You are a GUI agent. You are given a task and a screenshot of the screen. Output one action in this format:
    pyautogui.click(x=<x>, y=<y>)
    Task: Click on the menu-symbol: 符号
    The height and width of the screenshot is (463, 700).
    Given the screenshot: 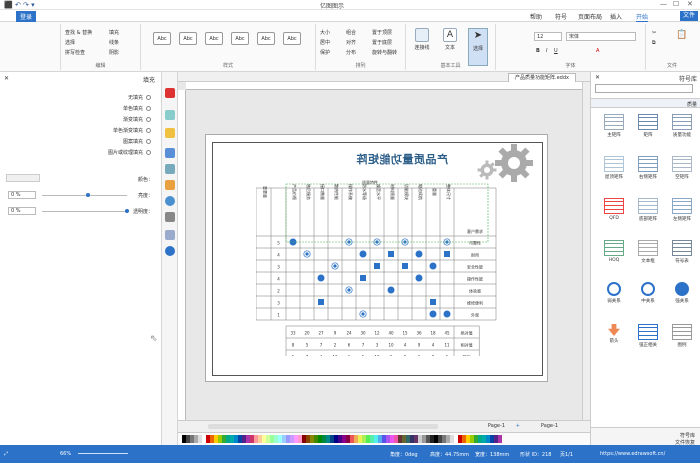 What is the action you would take?
    pyautogui.click(x=561, y=16)
    